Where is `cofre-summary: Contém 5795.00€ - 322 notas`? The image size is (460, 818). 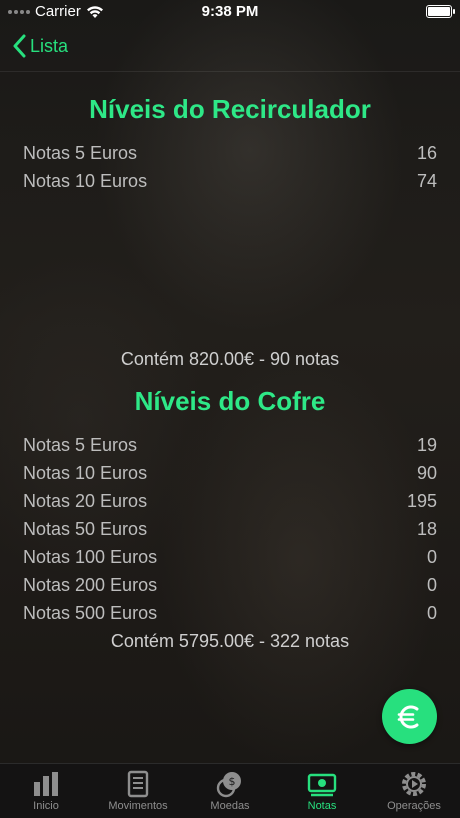 cofre-summary: Contém 5795.00€ - 322 notas is located at coordinates (230, 641).